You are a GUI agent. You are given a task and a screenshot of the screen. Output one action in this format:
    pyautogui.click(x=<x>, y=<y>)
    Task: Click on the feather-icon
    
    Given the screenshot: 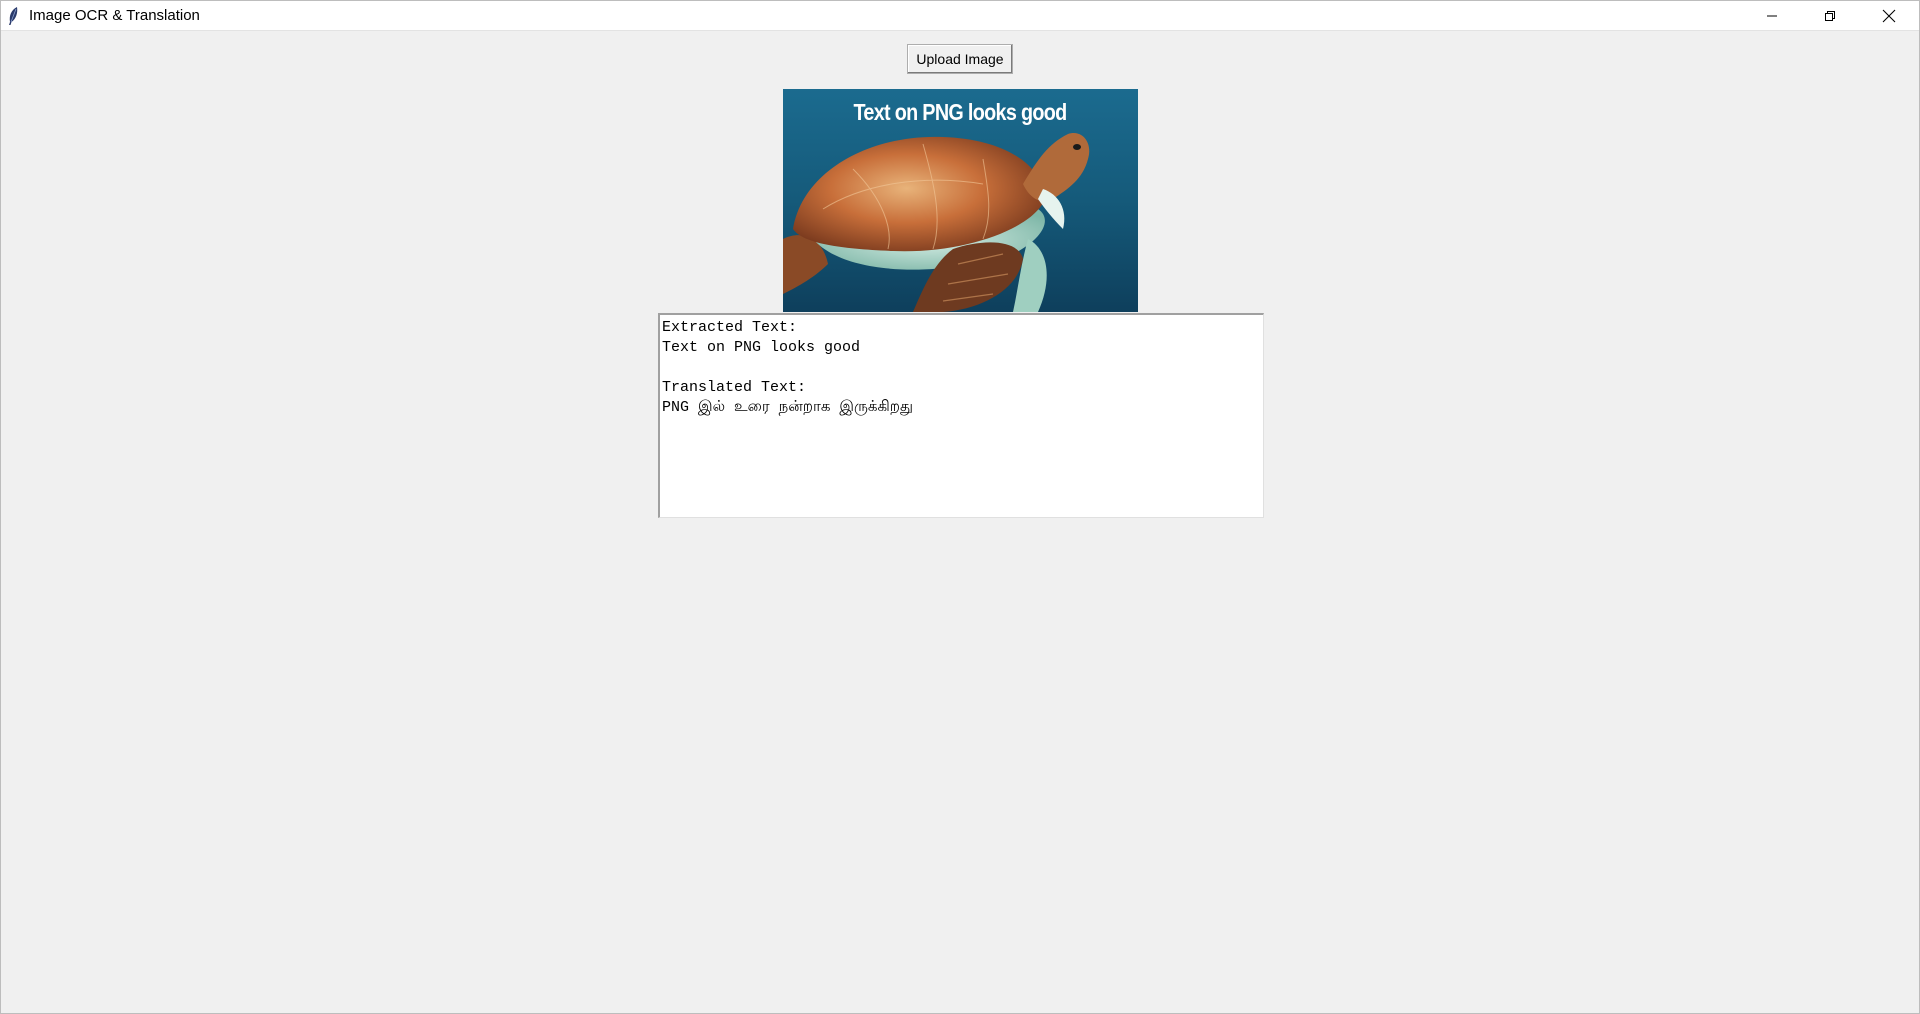 What is the action you would take?
    pyautogui.click(x=13, y=16)
    